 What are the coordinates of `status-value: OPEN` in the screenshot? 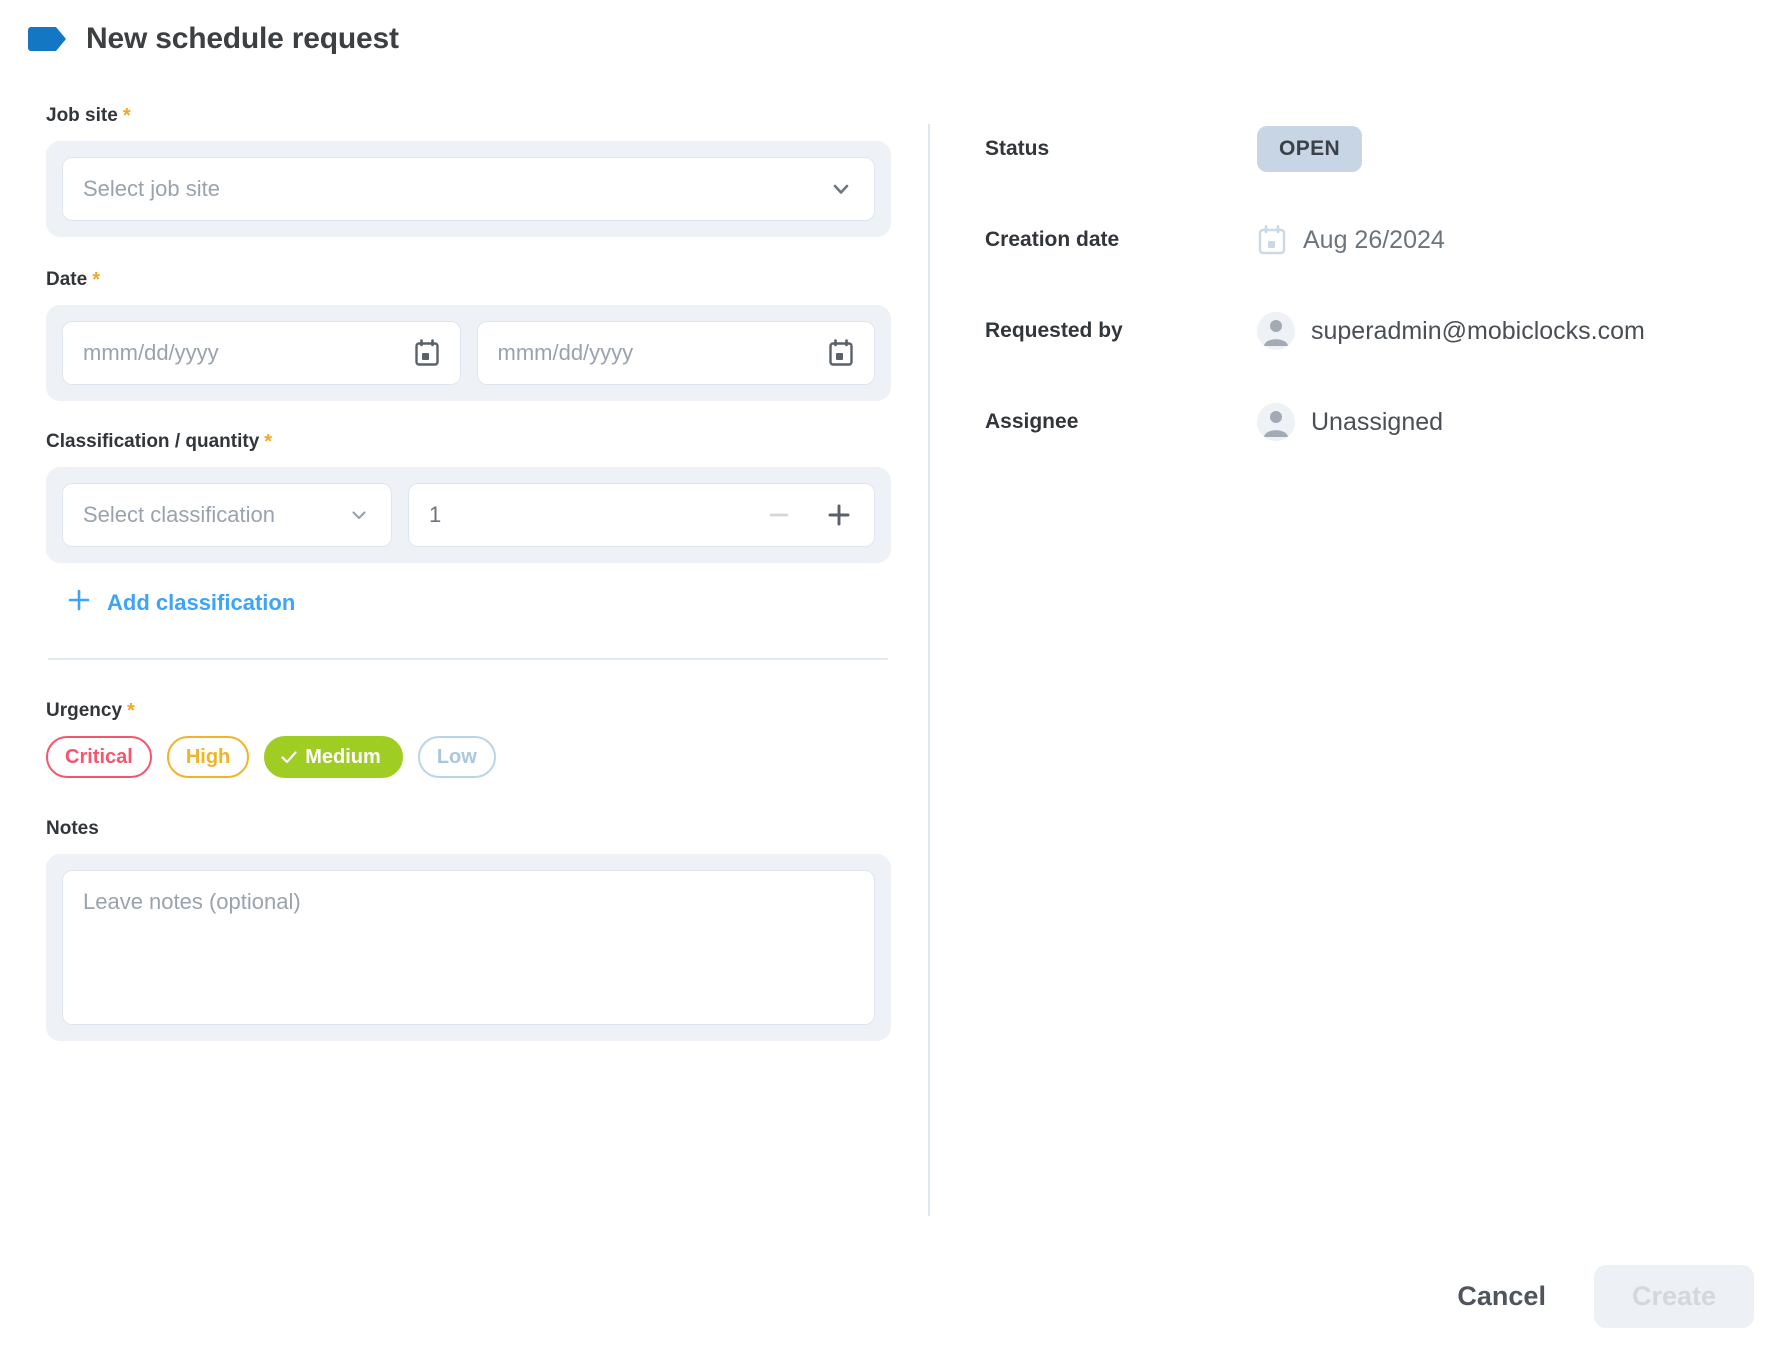 It's located at (1310, 149).